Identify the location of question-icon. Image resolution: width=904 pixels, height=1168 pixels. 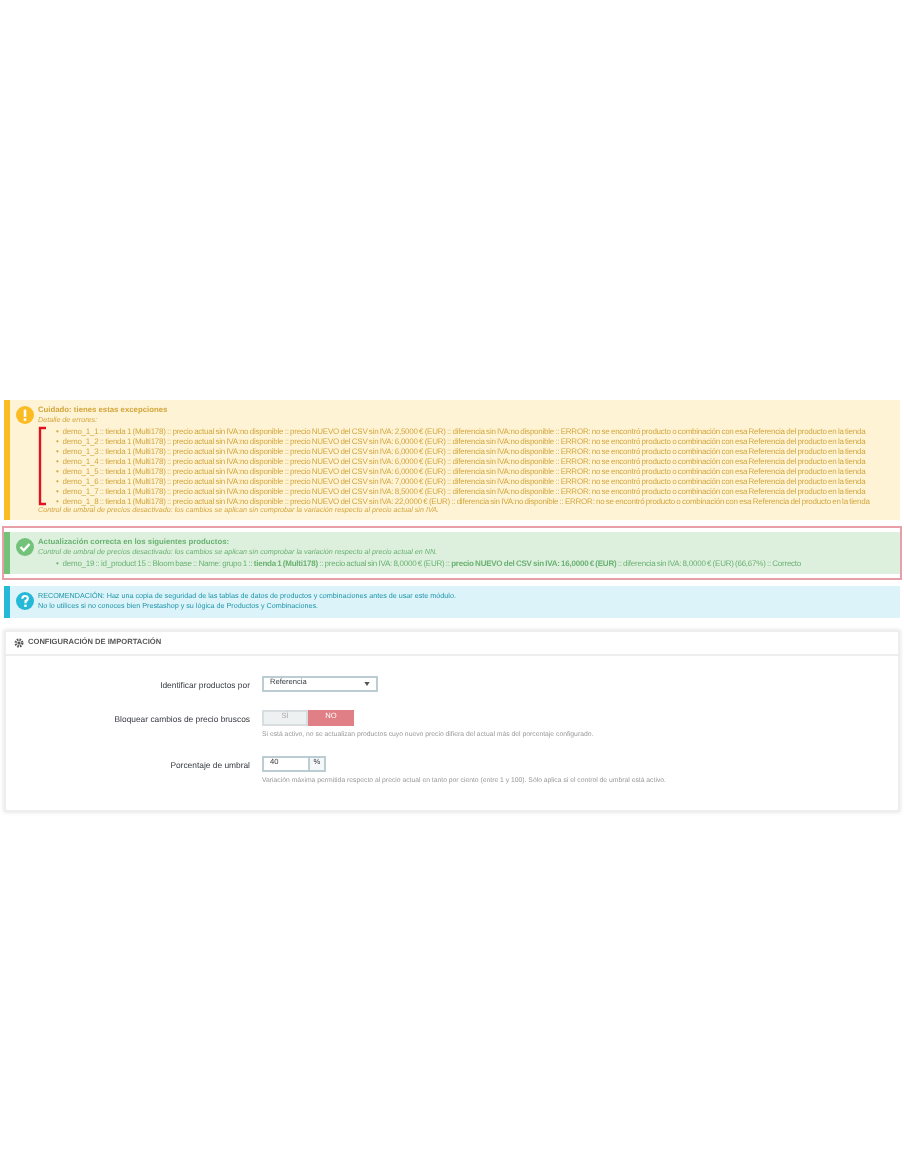
(25, 600).